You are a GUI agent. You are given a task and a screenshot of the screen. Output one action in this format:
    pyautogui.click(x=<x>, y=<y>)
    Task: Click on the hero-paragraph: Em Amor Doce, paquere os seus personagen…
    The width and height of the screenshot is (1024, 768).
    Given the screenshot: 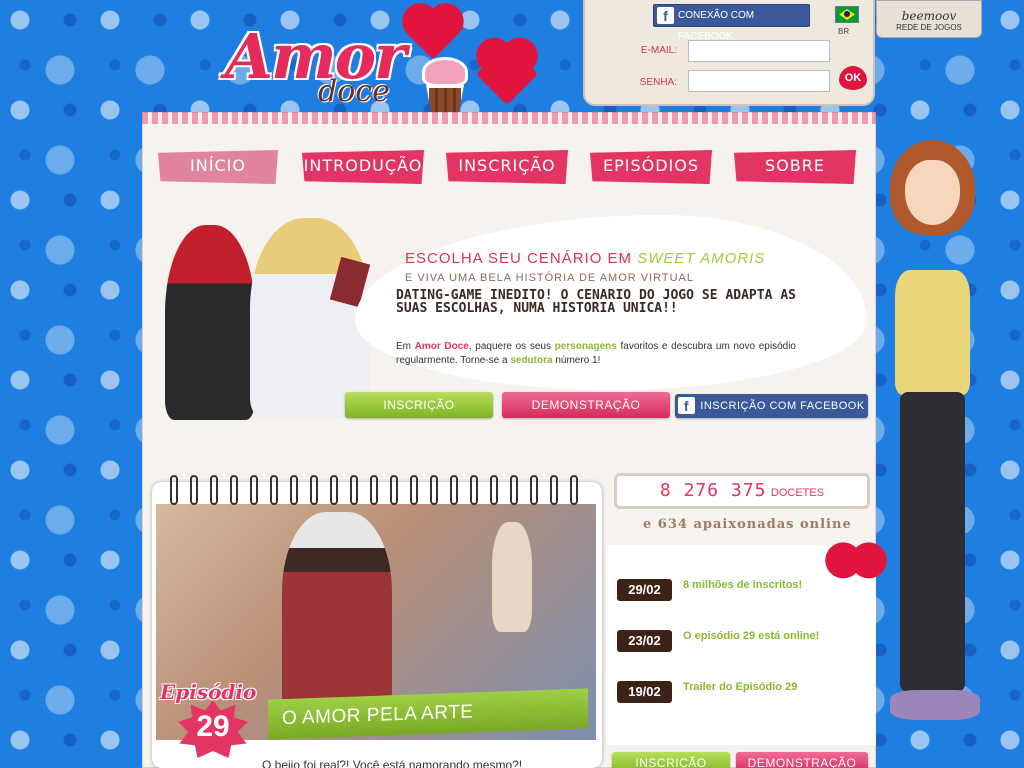 What is the action you would take?
    pyautogui.click(x=596, y=354)
    